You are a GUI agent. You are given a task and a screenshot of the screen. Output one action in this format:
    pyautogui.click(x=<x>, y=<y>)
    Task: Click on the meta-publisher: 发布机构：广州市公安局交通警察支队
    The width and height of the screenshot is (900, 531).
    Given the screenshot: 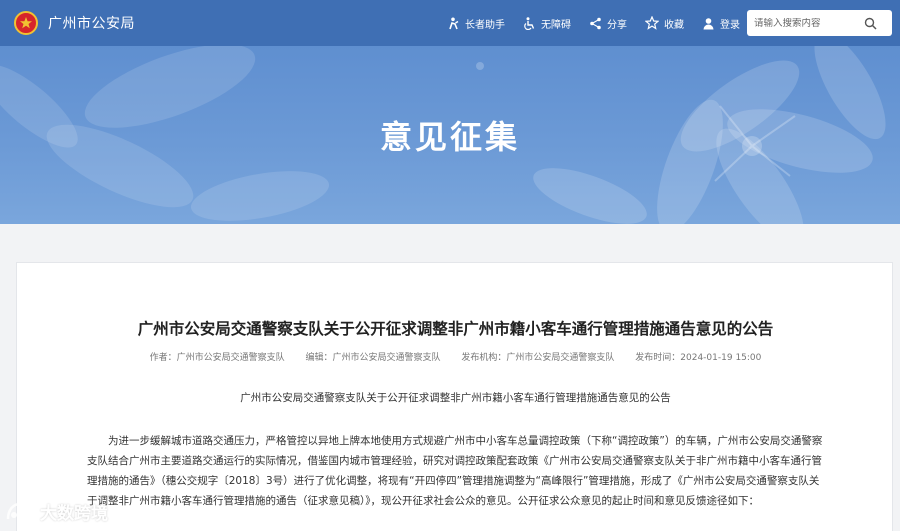 What is the action you would take?
    pyautogui.click(x=538, y=358)
    